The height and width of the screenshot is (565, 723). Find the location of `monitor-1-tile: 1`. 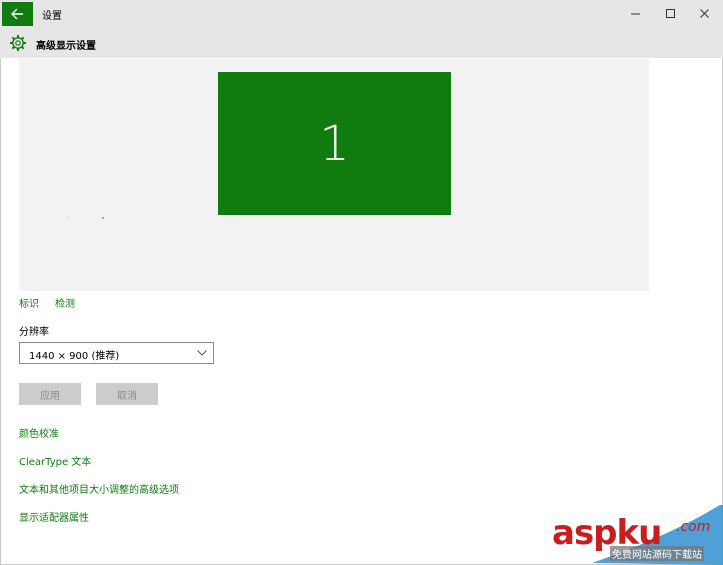

monitor-1-tile: 1 is located at coordinates (334, 143).